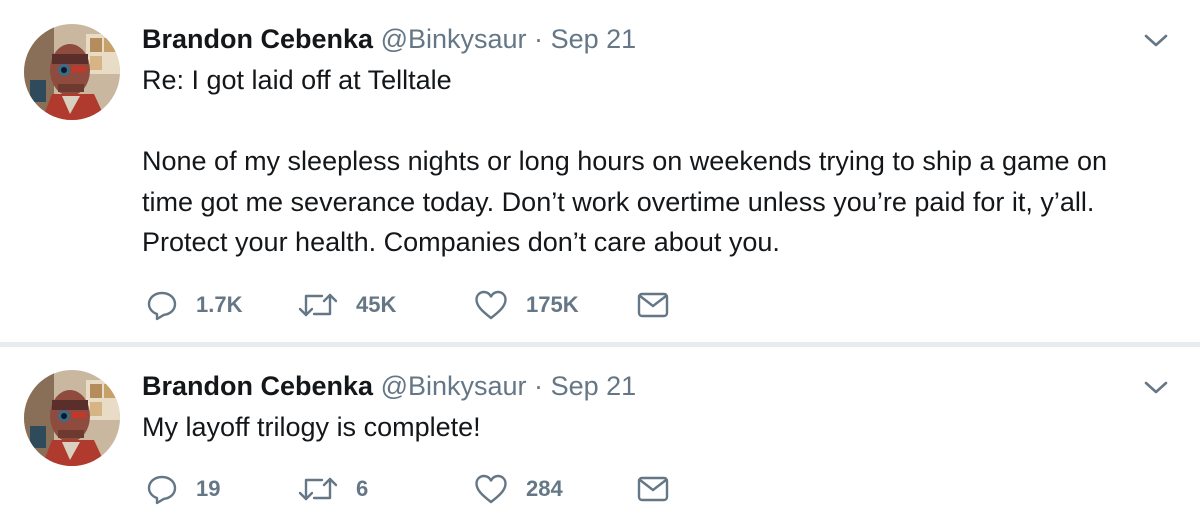  What do you see at coordinates (662, 427) in the screenshot?
I see `tweet-text: My layoff trilogy is complete!` at bounding box center [662, 427].